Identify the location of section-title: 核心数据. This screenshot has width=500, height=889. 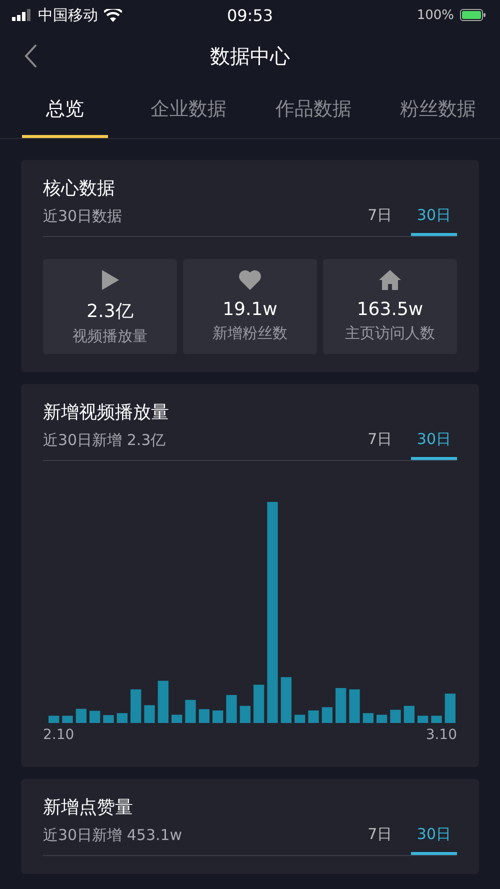
(79, 188).